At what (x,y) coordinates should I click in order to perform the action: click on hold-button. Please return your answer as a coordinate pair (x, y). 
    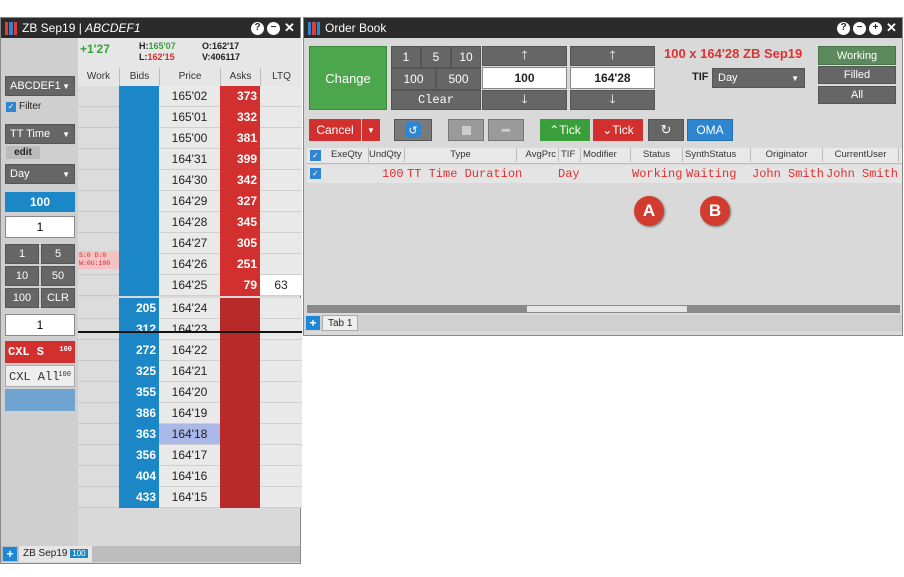
    Looking at the image, I should click on (466, 130).